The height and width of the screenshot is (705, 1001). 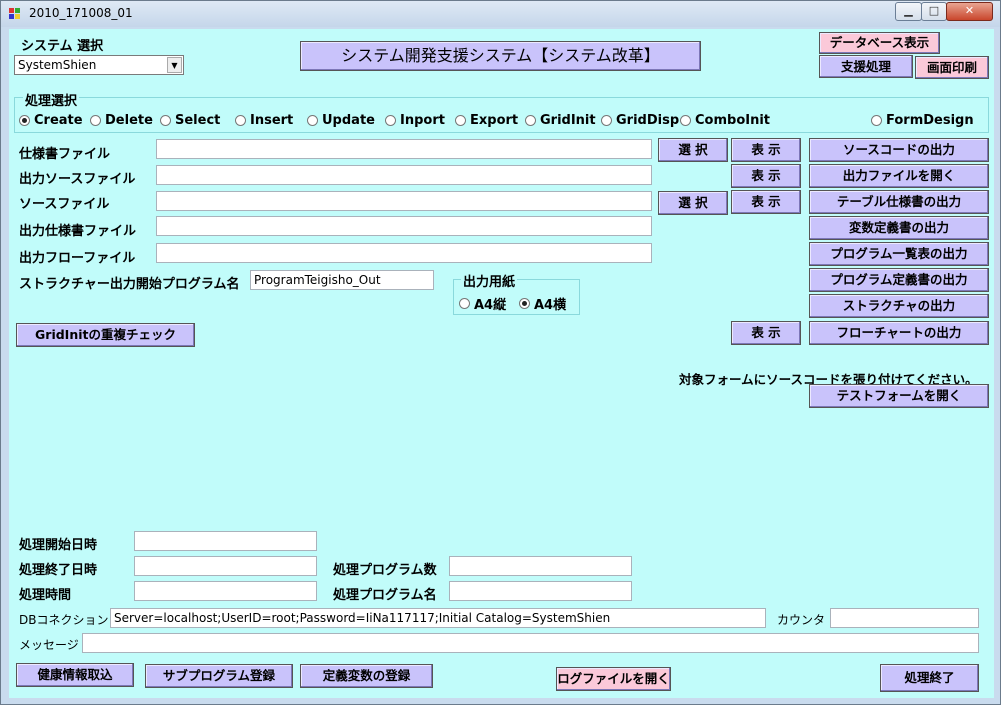 What do you see at coordinates (766, 333) in the screenshot?
I see `flowchart-show-button: 表 示` at bounding box center [766, 333].